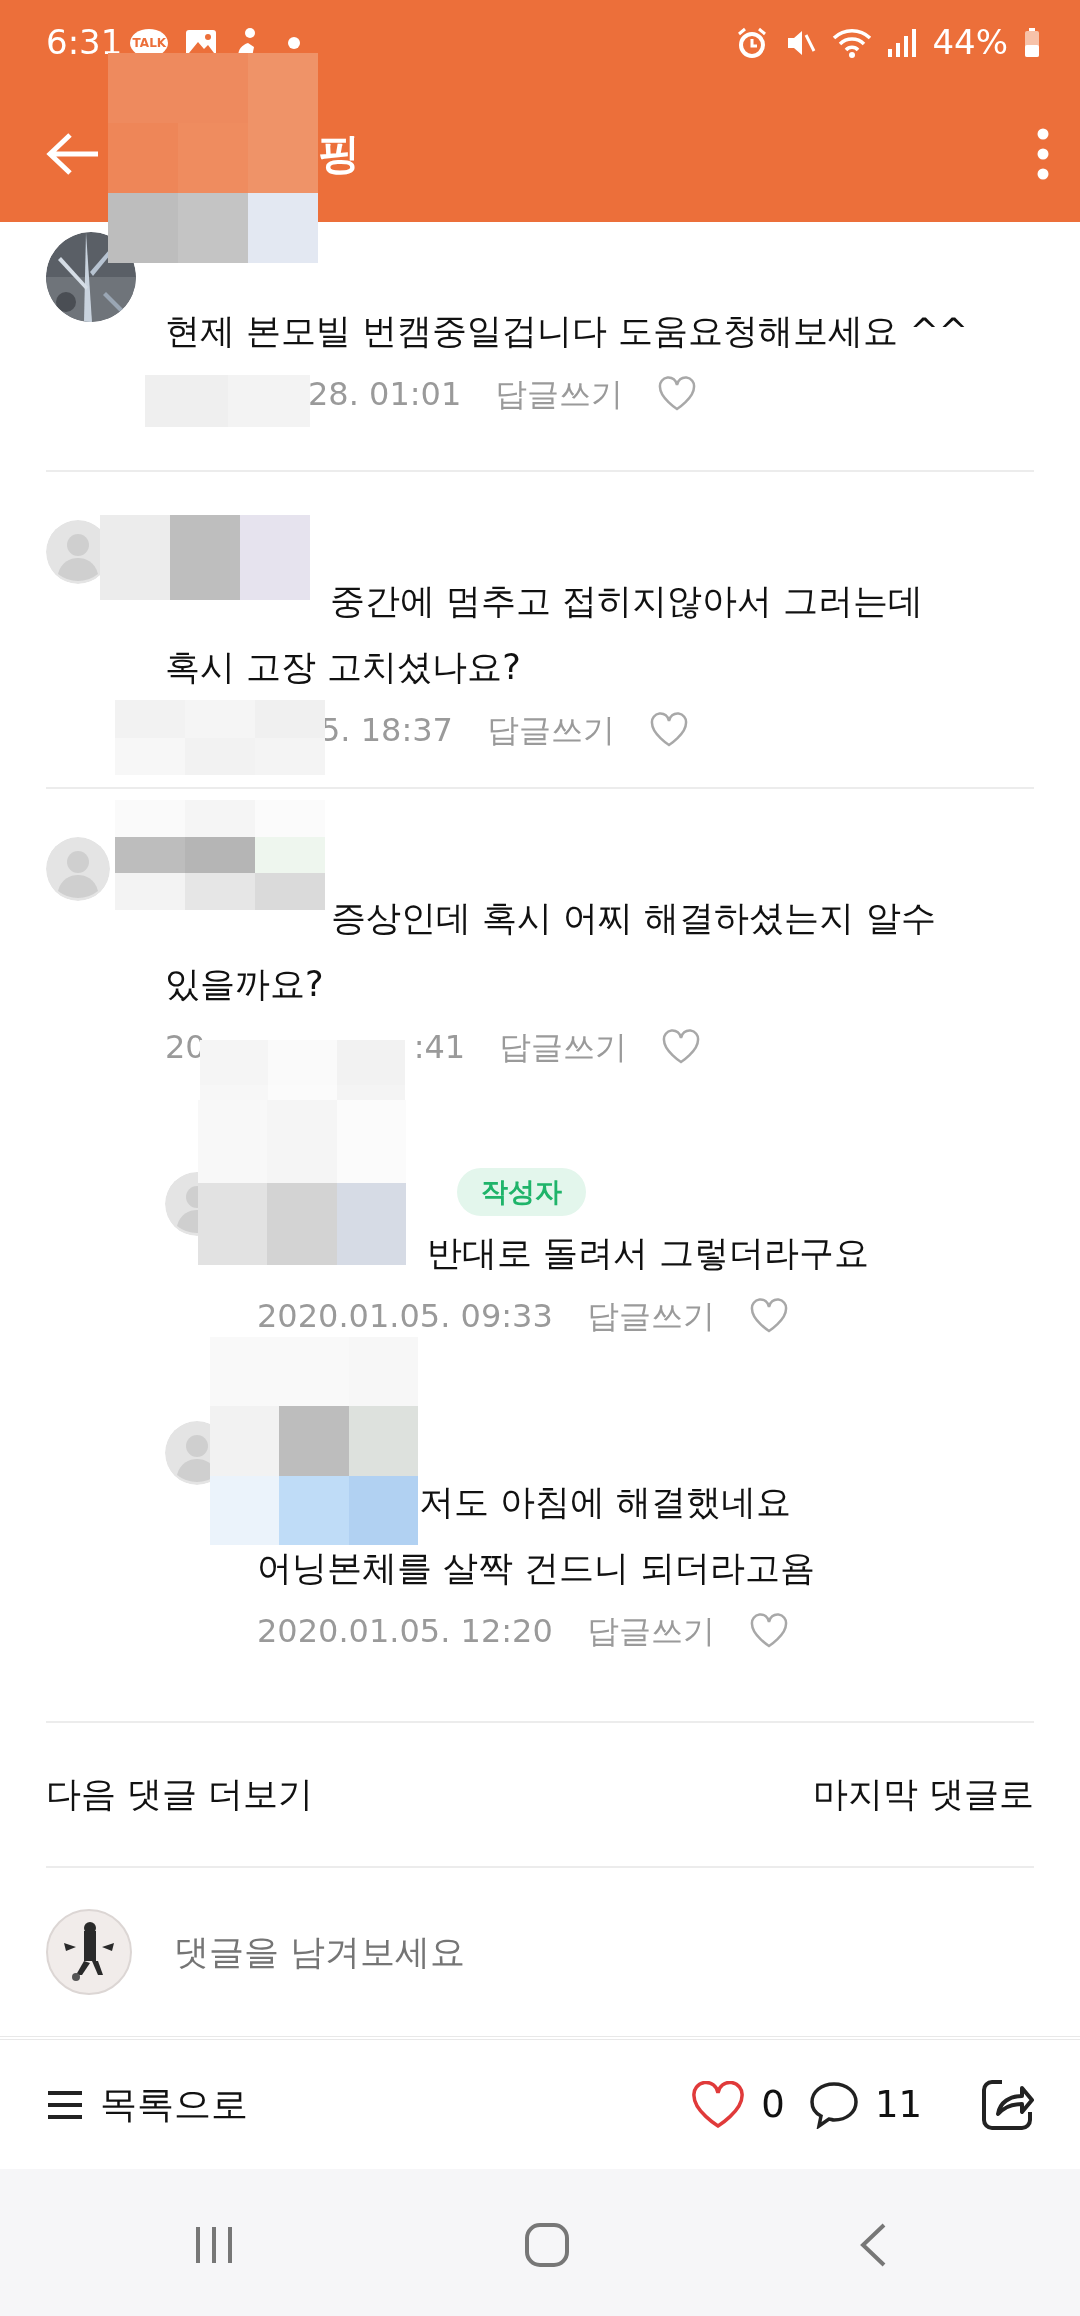 The width and height of the screenshot is (1080, 2316). I want to click on back-icon, so click(873, 2244).